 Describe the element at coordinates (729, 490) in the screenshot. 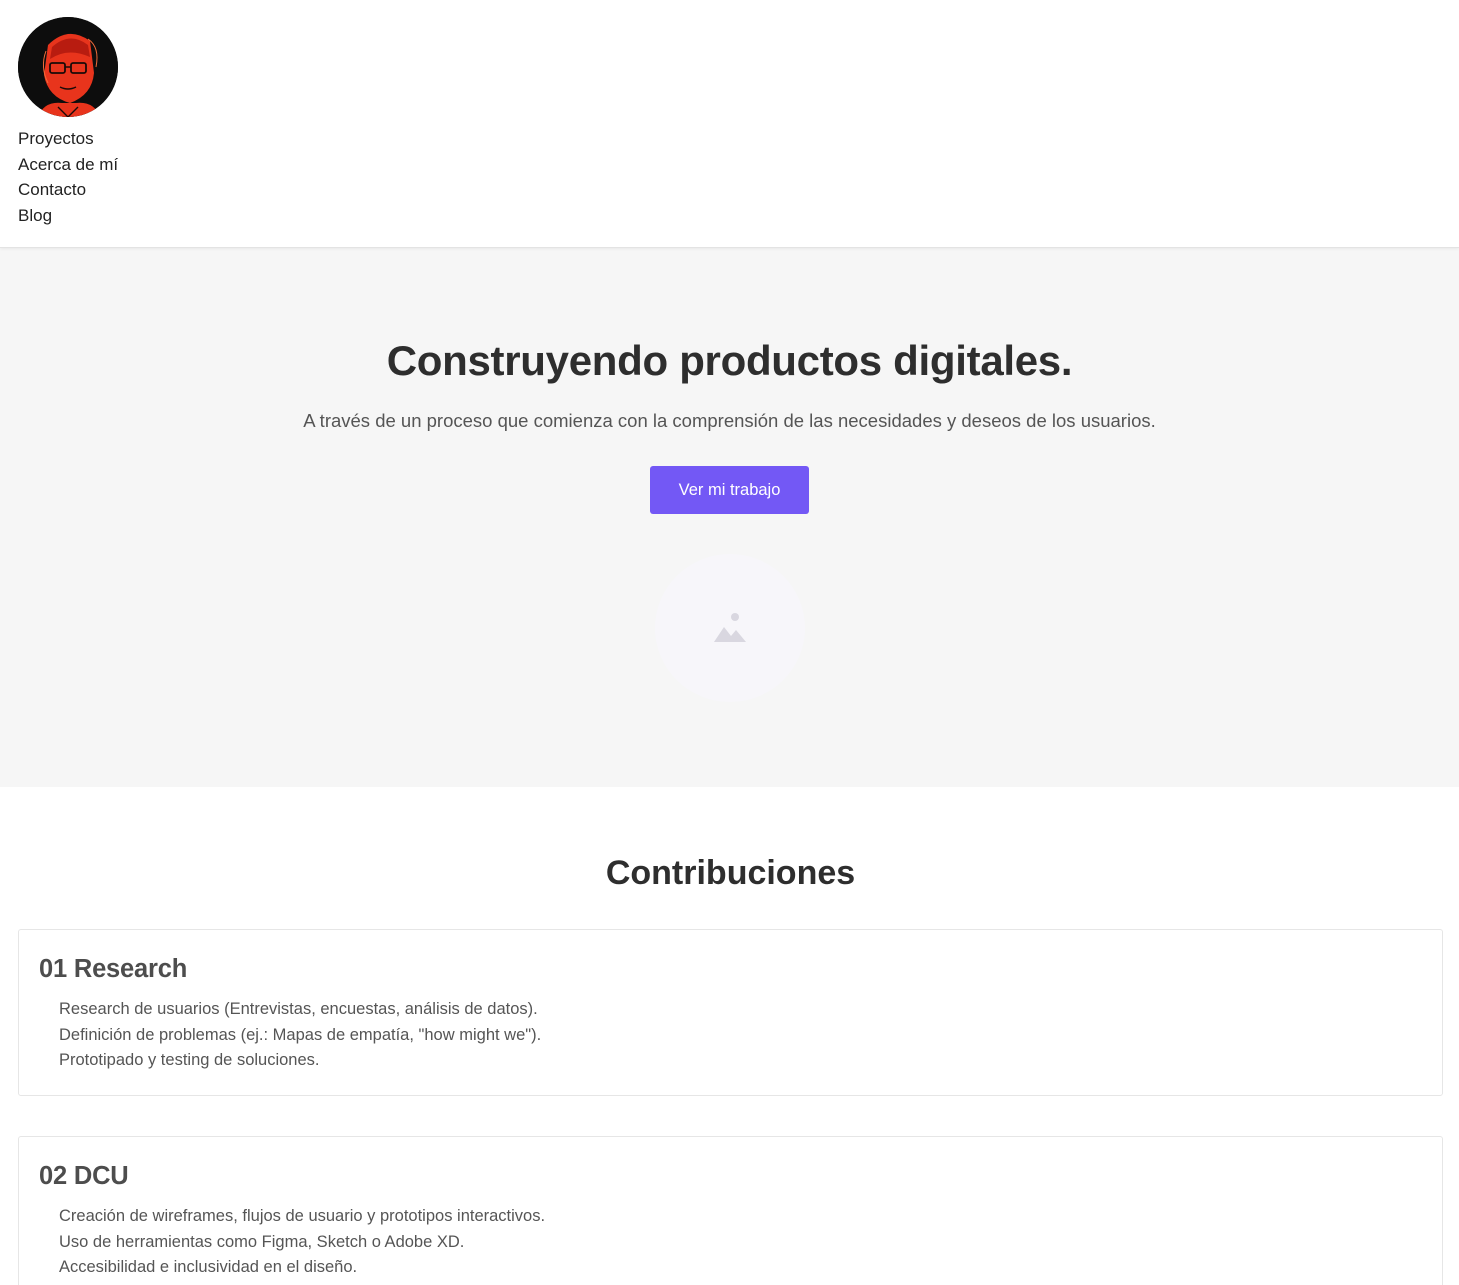

I see `view-work-button: Ver mi trabajo` at that location.